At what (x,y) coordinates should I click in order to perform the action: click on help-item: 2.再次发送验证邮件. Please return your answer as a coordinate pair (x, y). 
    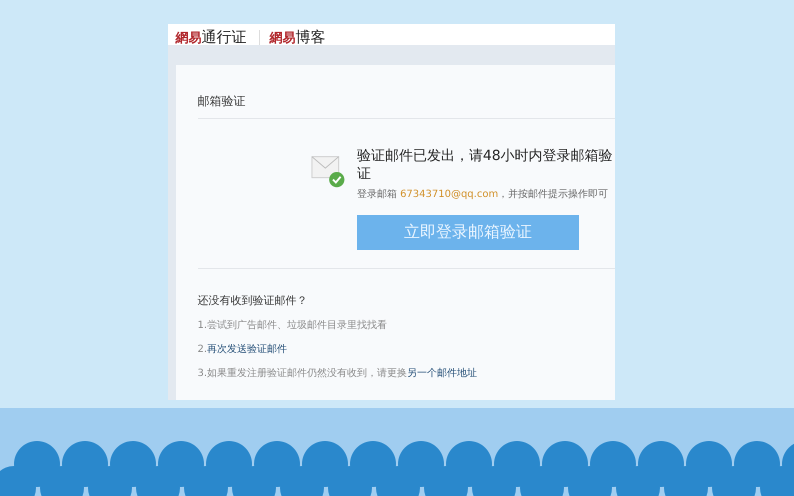
    Looking at the image, I should click on (243, 349).